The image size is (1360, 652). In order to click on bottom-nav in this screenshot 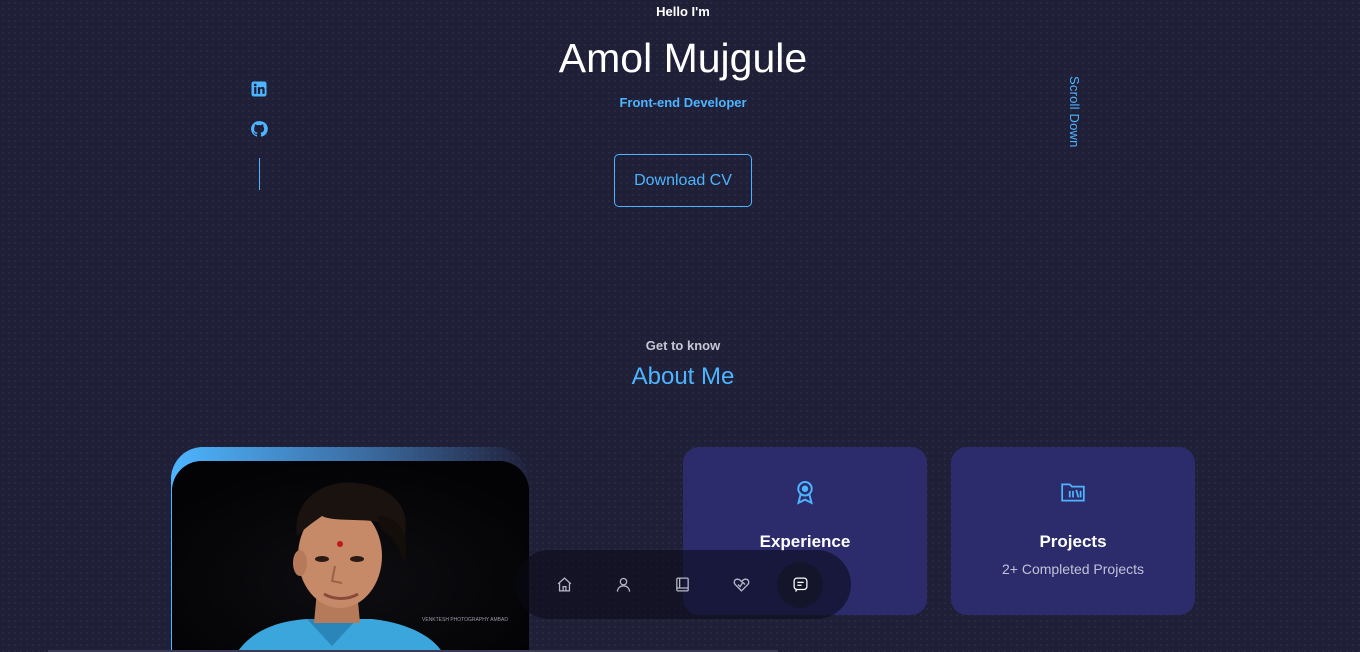, I will do `click(683, 584)`.